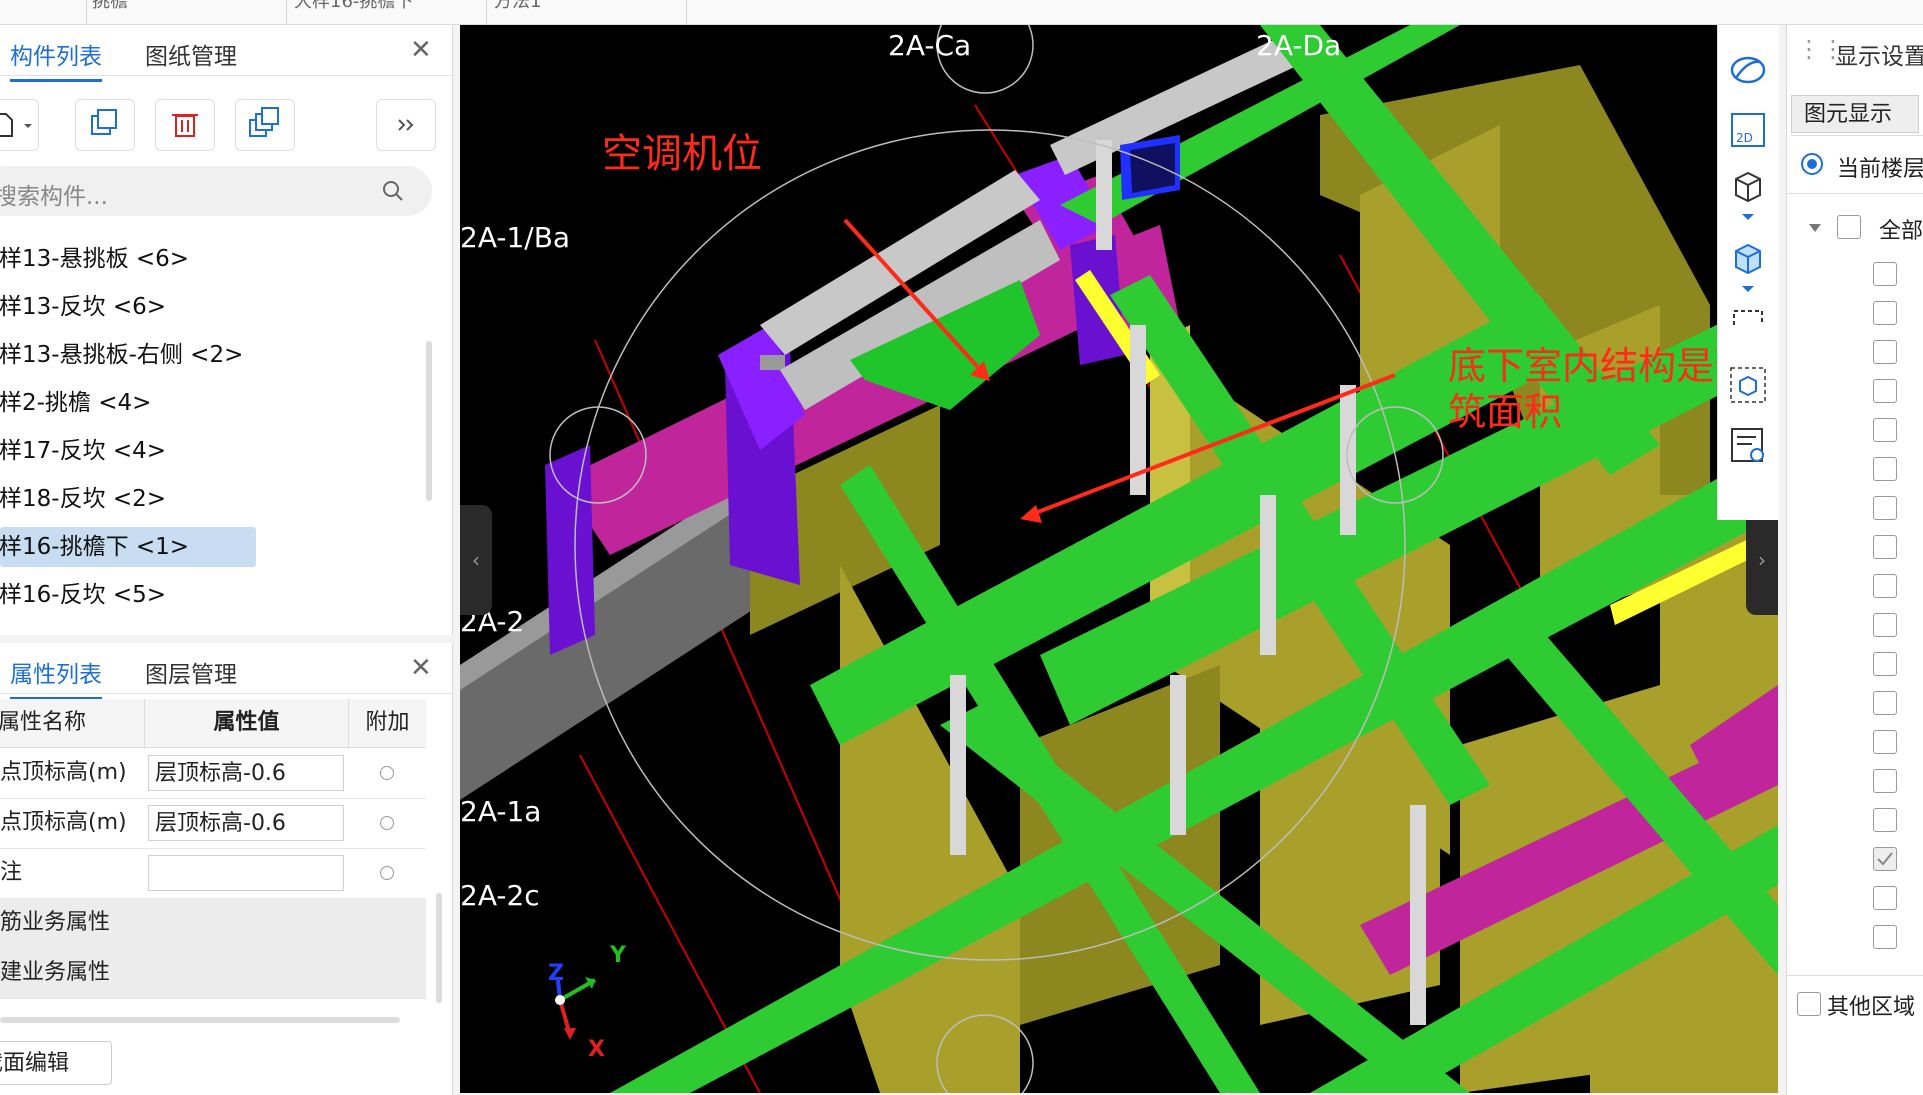 This screenshot has height=1095, width=1923. Describe the element at coordinates (1880, 169) in the screenshot. I see `current-floor-label: 当前楼层` at that location.